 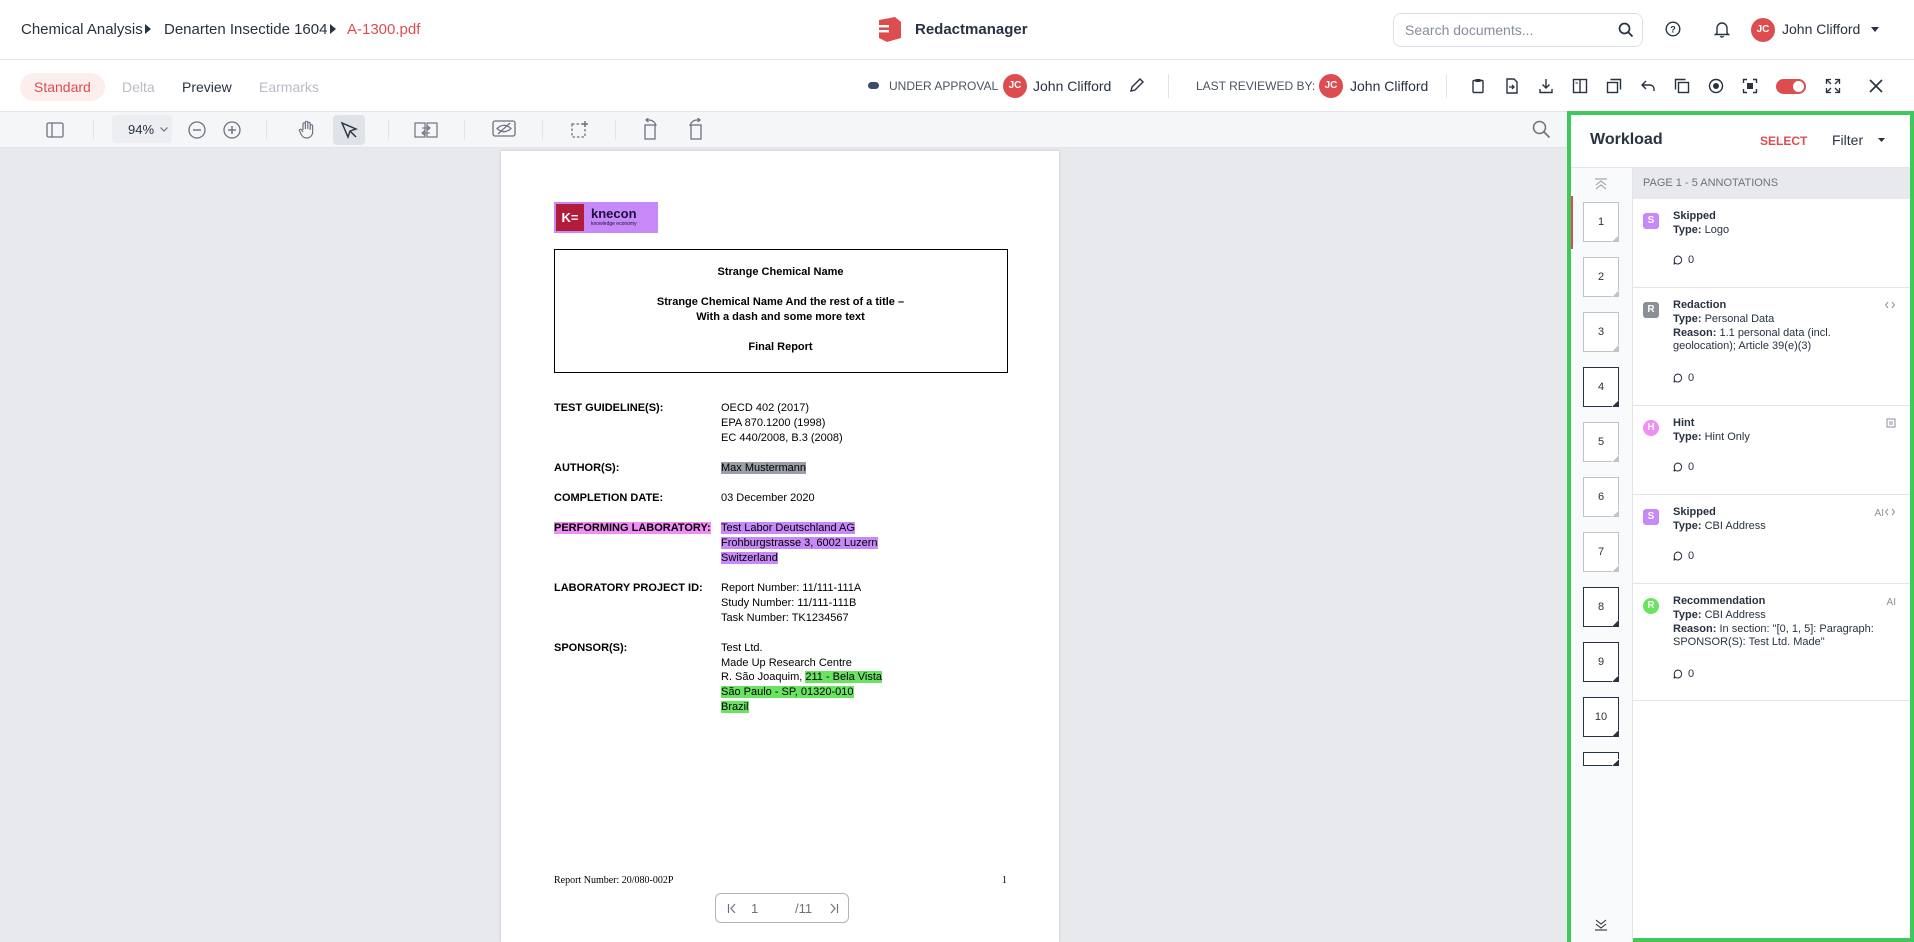 I want to click on workload-header: Workload SELECT Filter, so click(x=1740, y=141).